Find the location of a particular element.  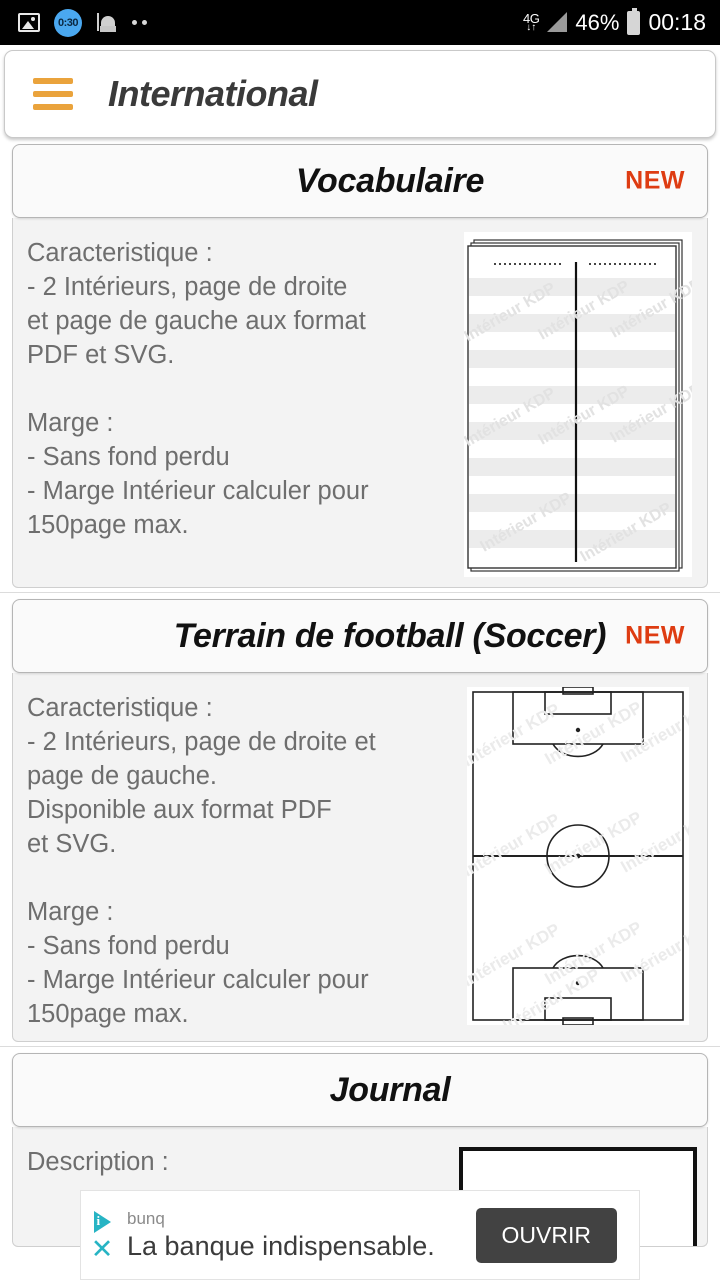

signal-strength-icon is located at coordinates (557, 22).